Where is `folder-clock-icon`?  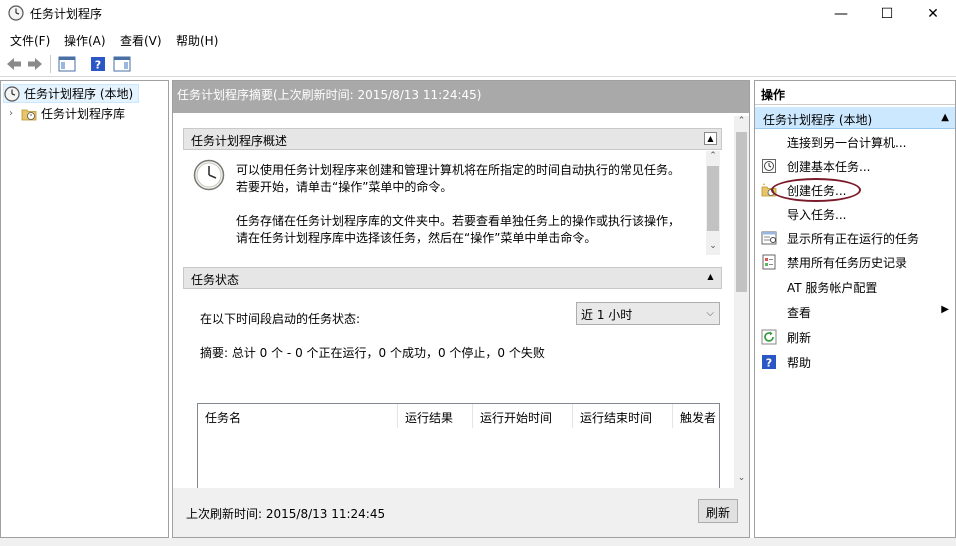 folder-clock-icon is located at coordinates (29, 114).